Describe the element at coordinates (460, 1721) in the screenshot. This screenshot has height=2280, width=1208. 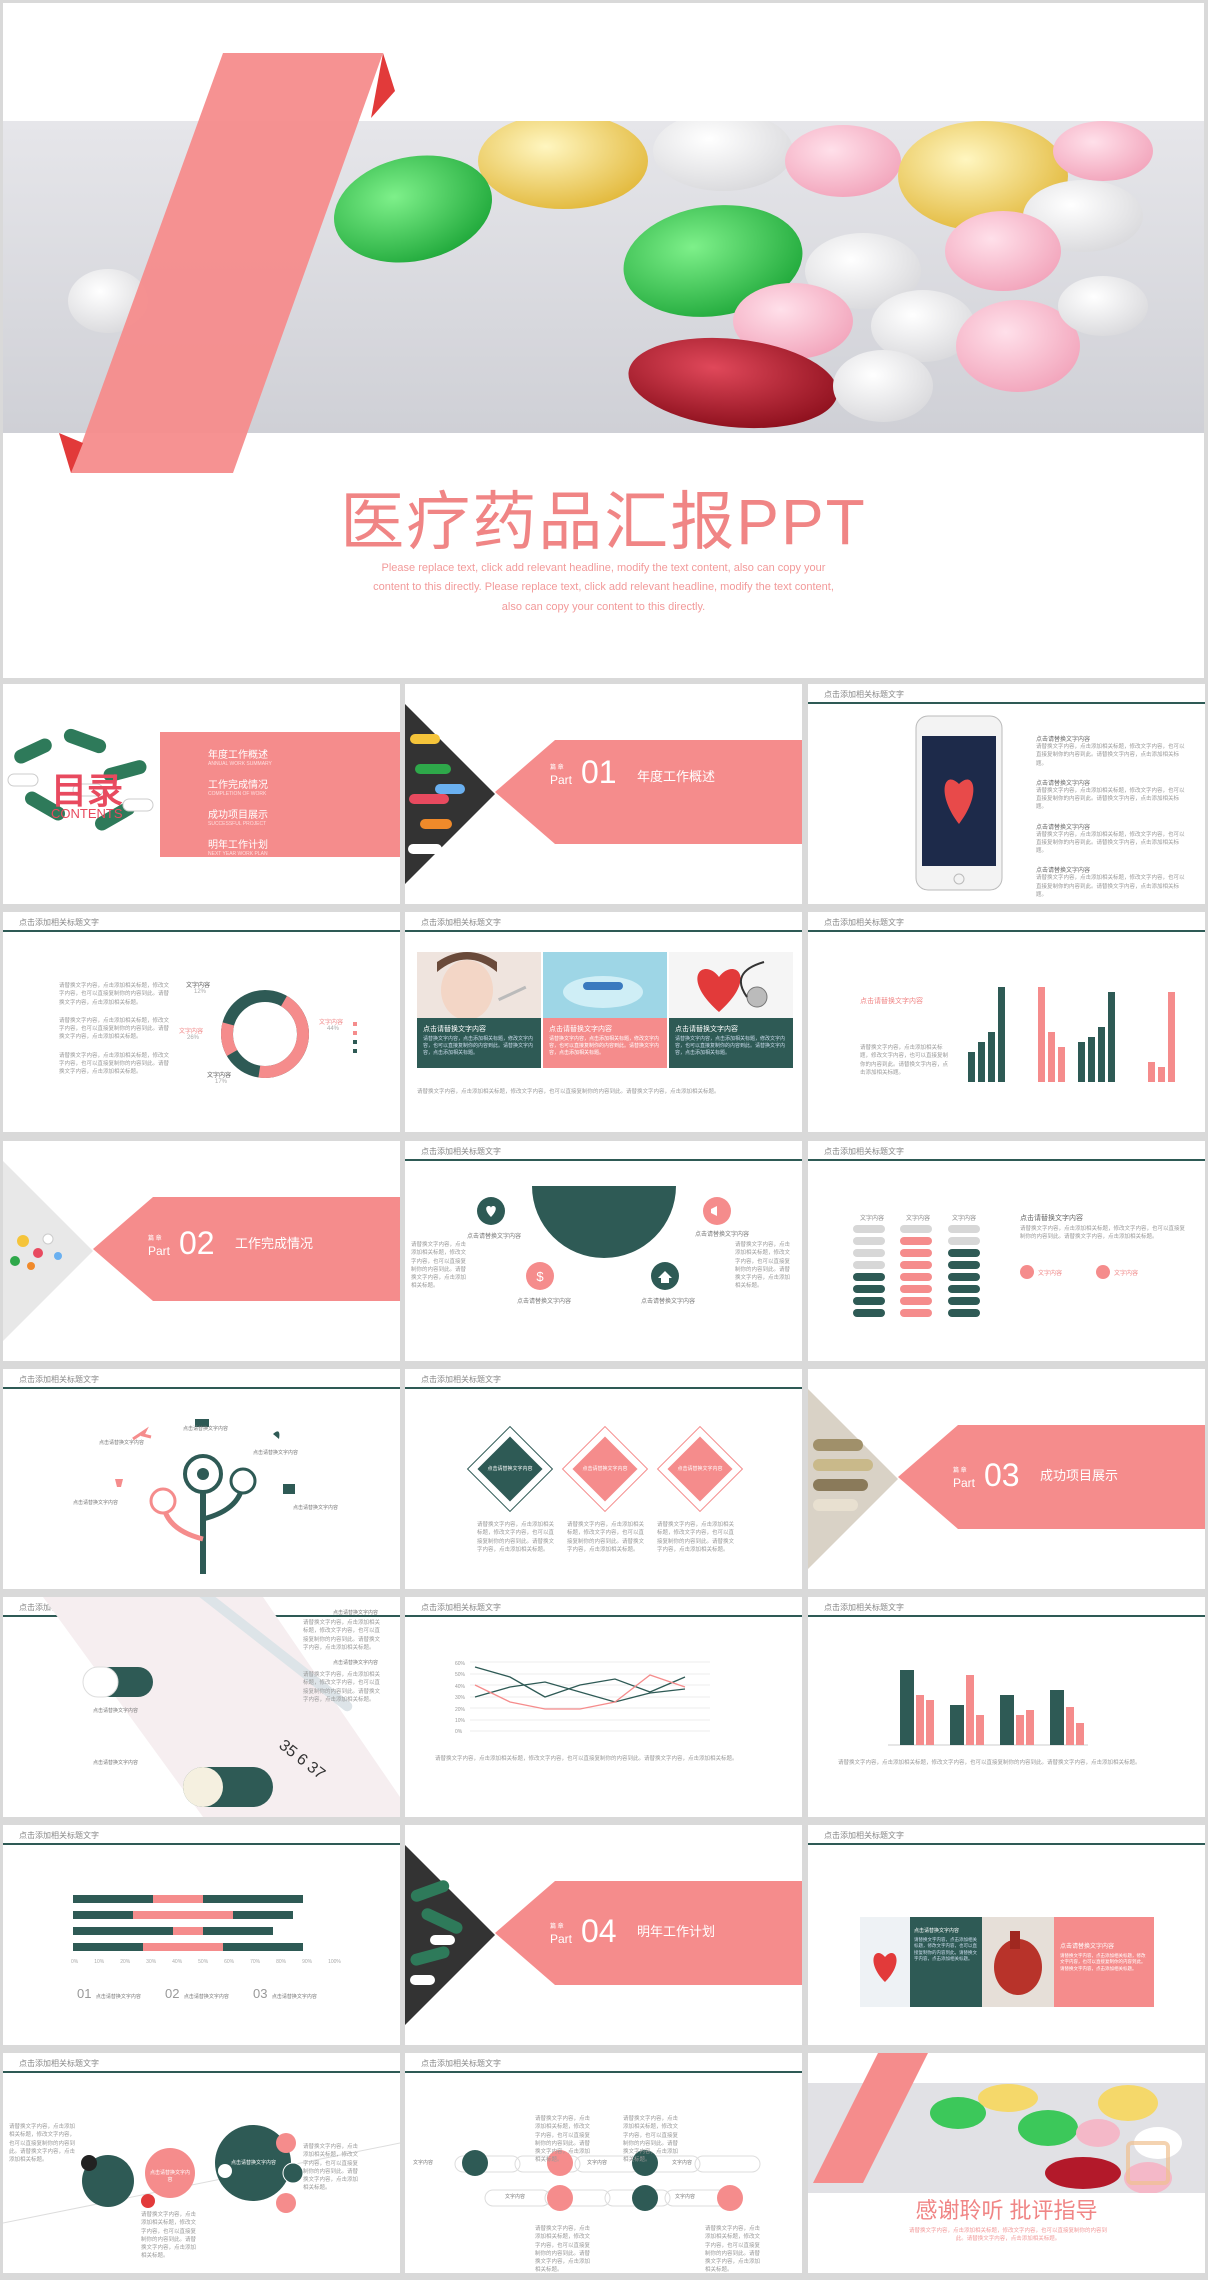
I see `y-tick: 10%` at that location.